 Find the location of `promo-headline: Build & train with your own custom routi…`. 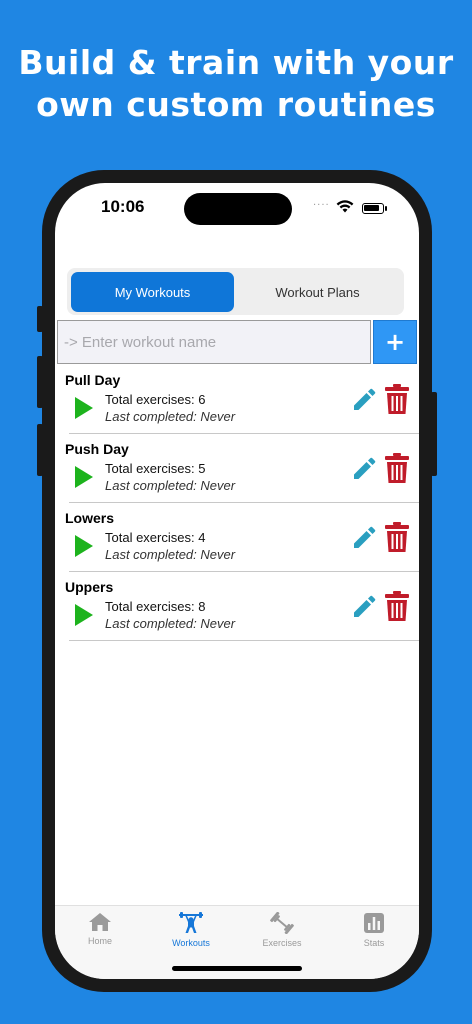

promo-headline: Build & train with your own custom routi… is located at coordinates (236, 84).